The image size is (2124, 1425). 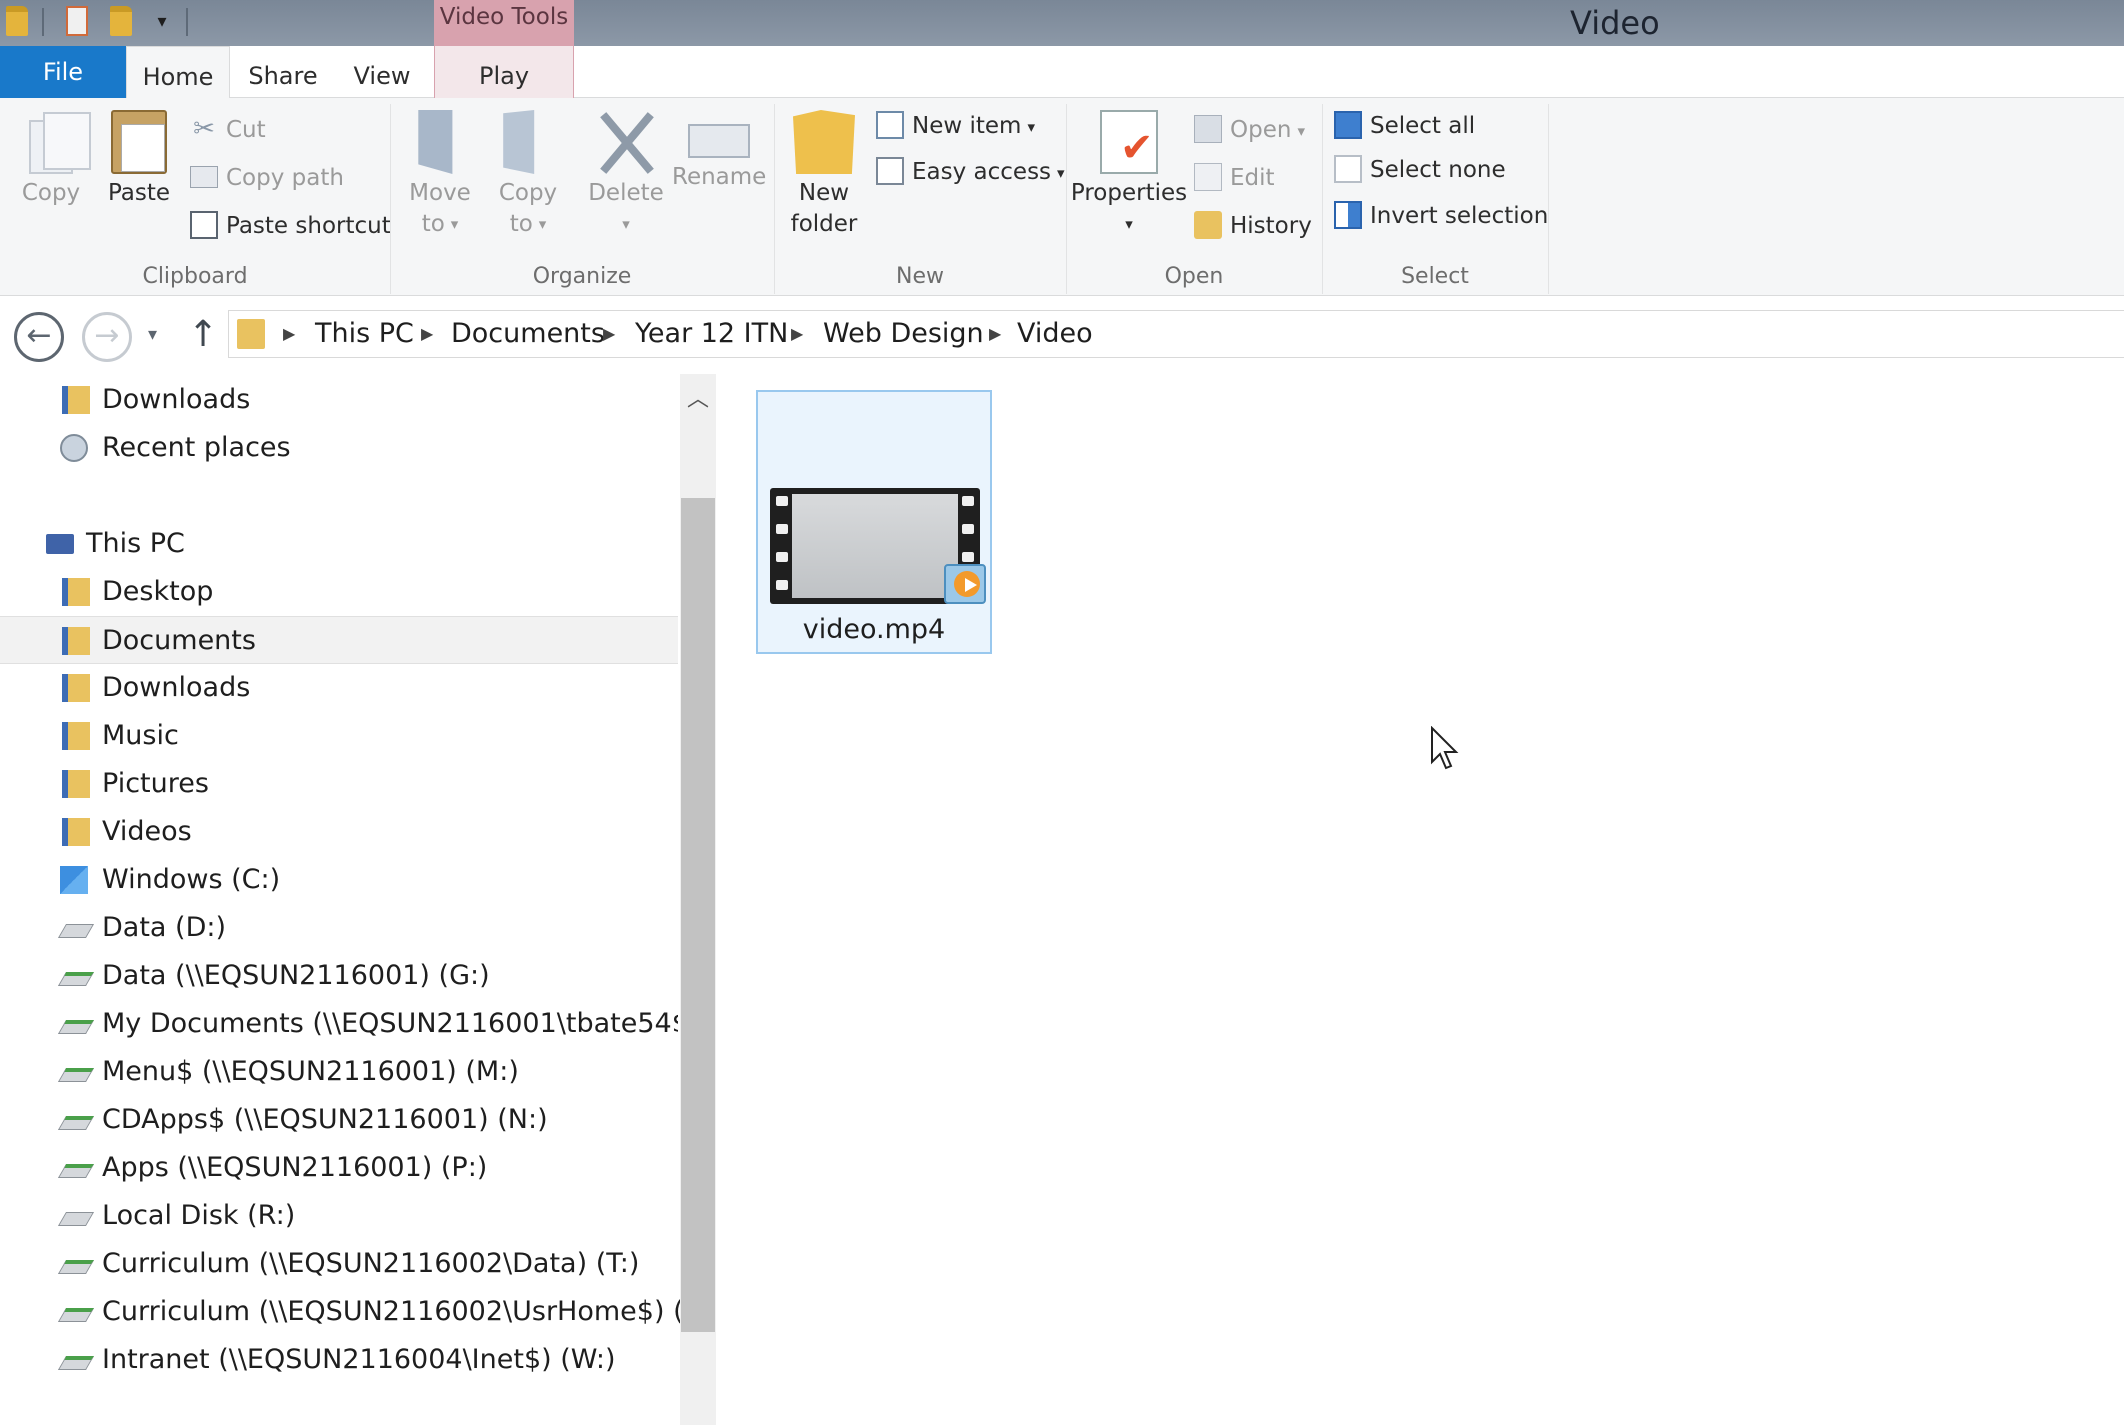 What do you see at coordinates (440, 169) in the screenshot?
I see `move-to-button: Move to ▾` at bounding box center [440, 169].